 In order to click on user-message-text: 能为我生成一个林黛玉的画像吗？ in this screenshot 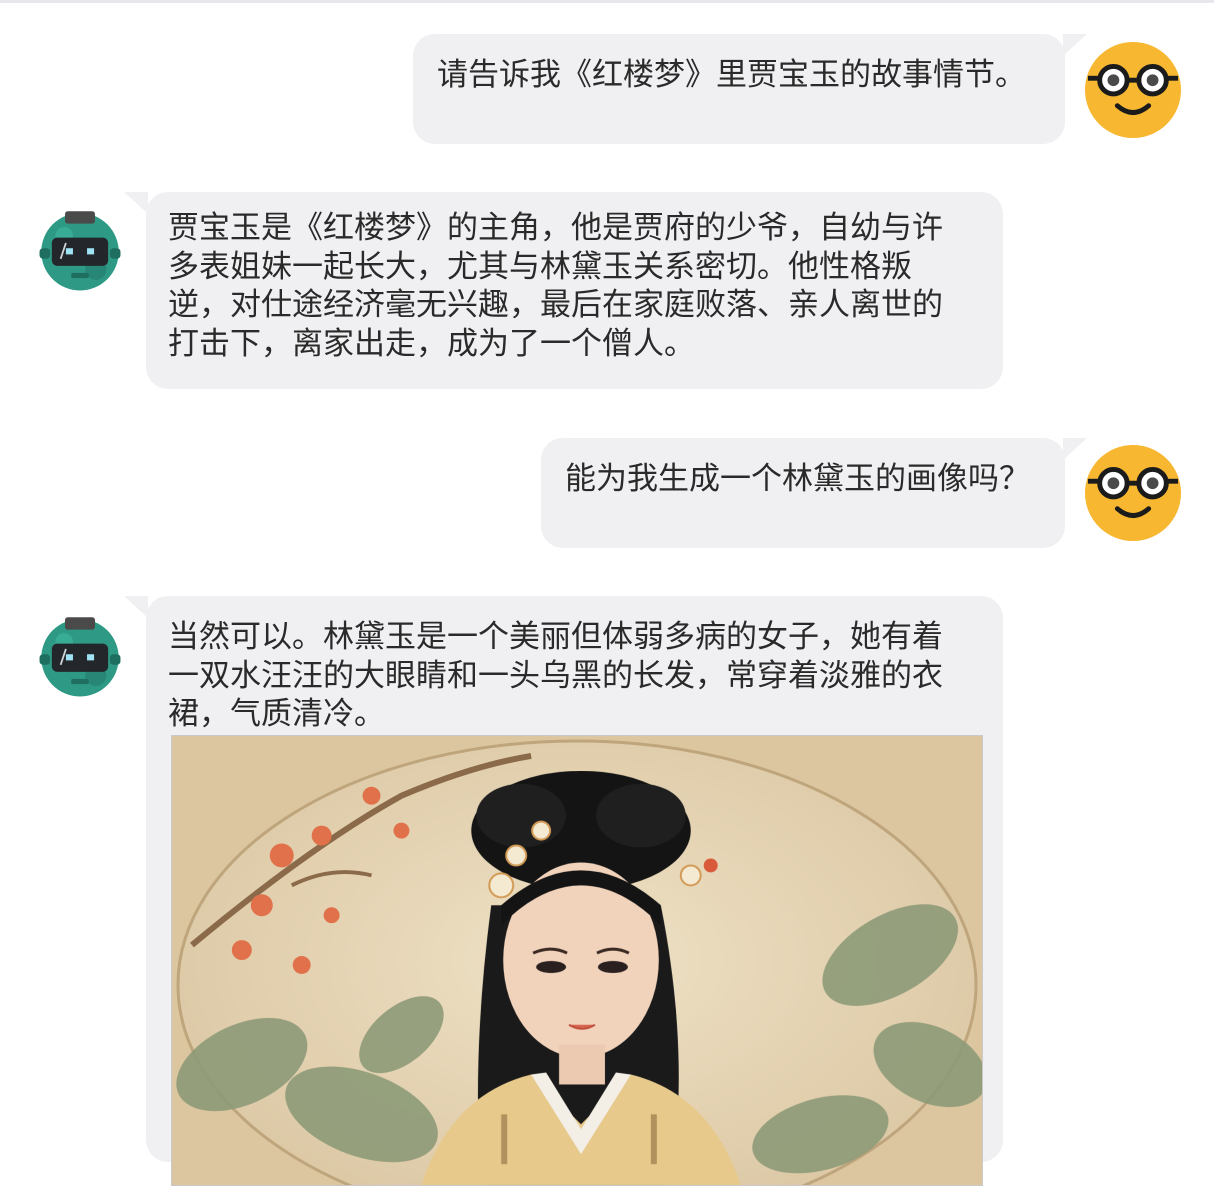, I will do `click(797, 479)`.